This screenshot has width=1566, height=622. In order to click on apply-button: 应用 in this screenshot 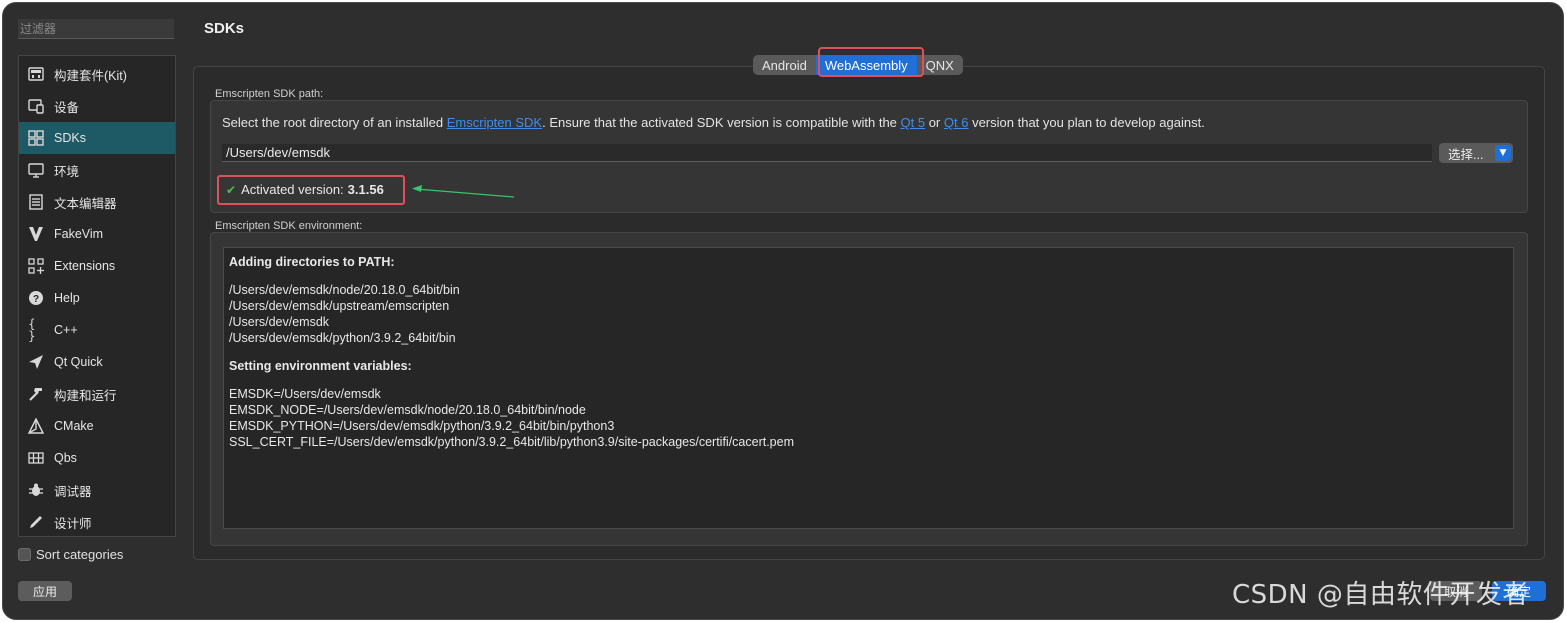, I will do `click(45, 591)`.